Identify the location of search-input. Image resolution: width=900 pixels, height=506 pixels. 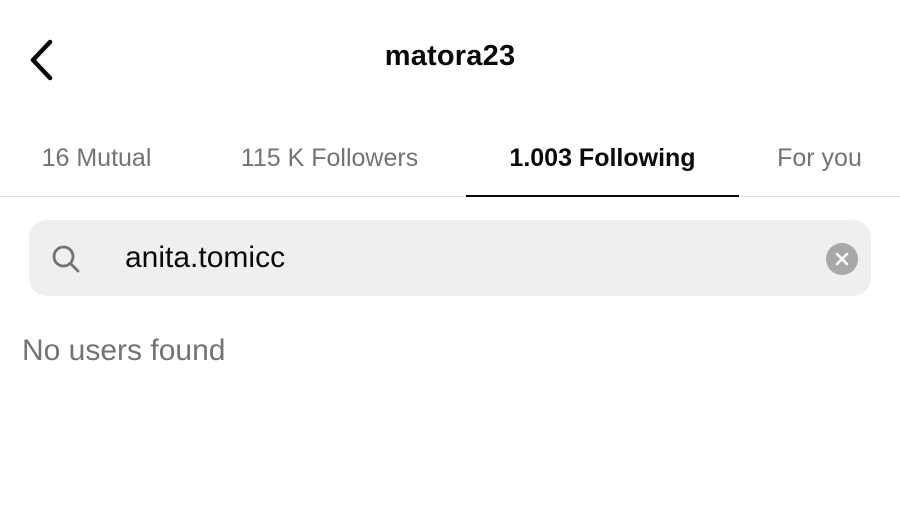
(475, 258).